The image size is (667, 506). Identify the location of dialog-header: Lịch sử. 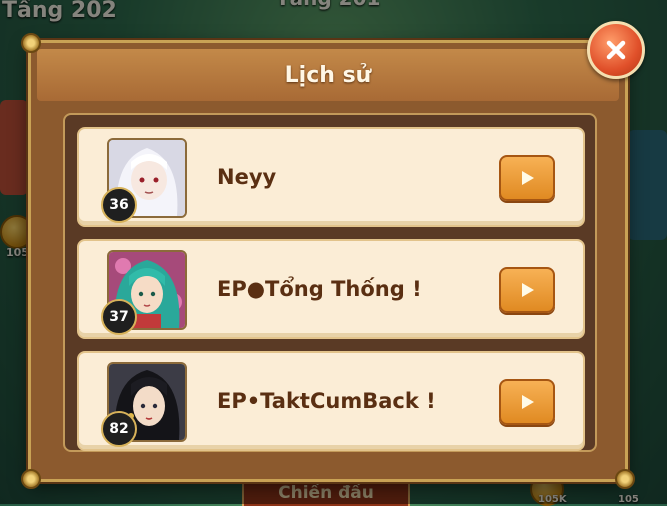
(328, 75).